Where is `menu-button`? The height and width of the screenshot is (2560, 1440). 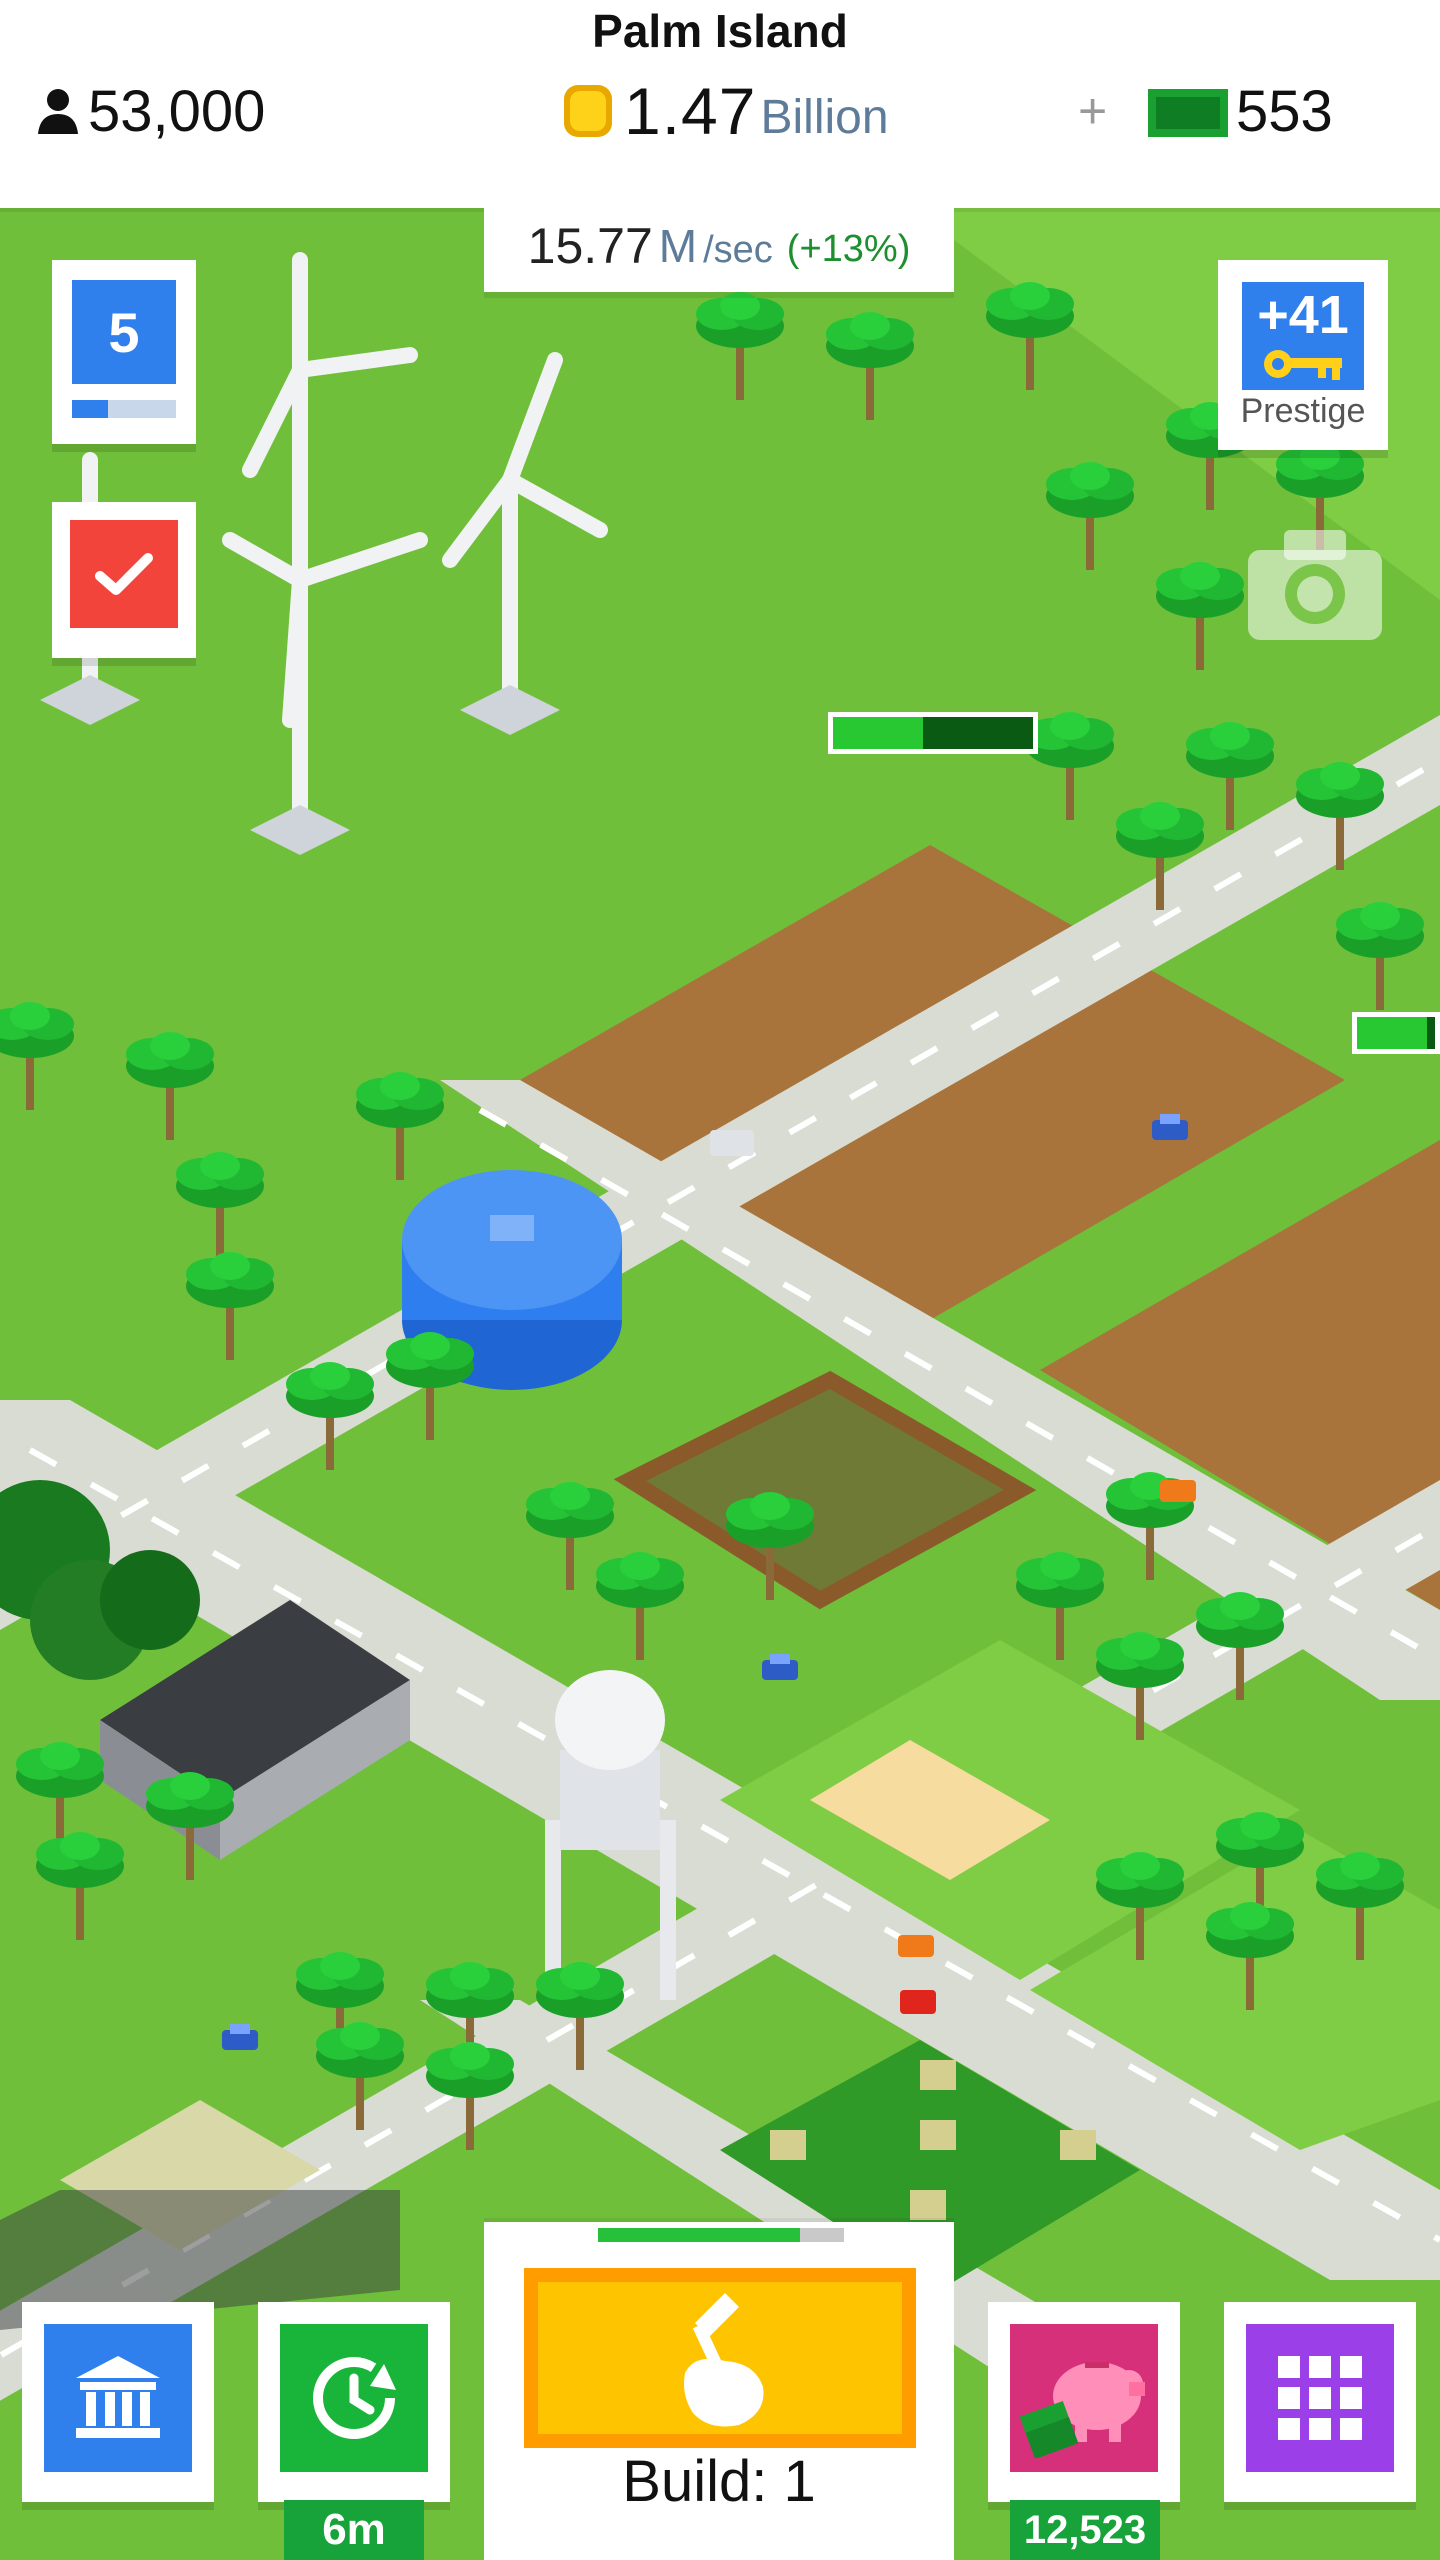 menu-button is located at coordinates (1320, 2402).